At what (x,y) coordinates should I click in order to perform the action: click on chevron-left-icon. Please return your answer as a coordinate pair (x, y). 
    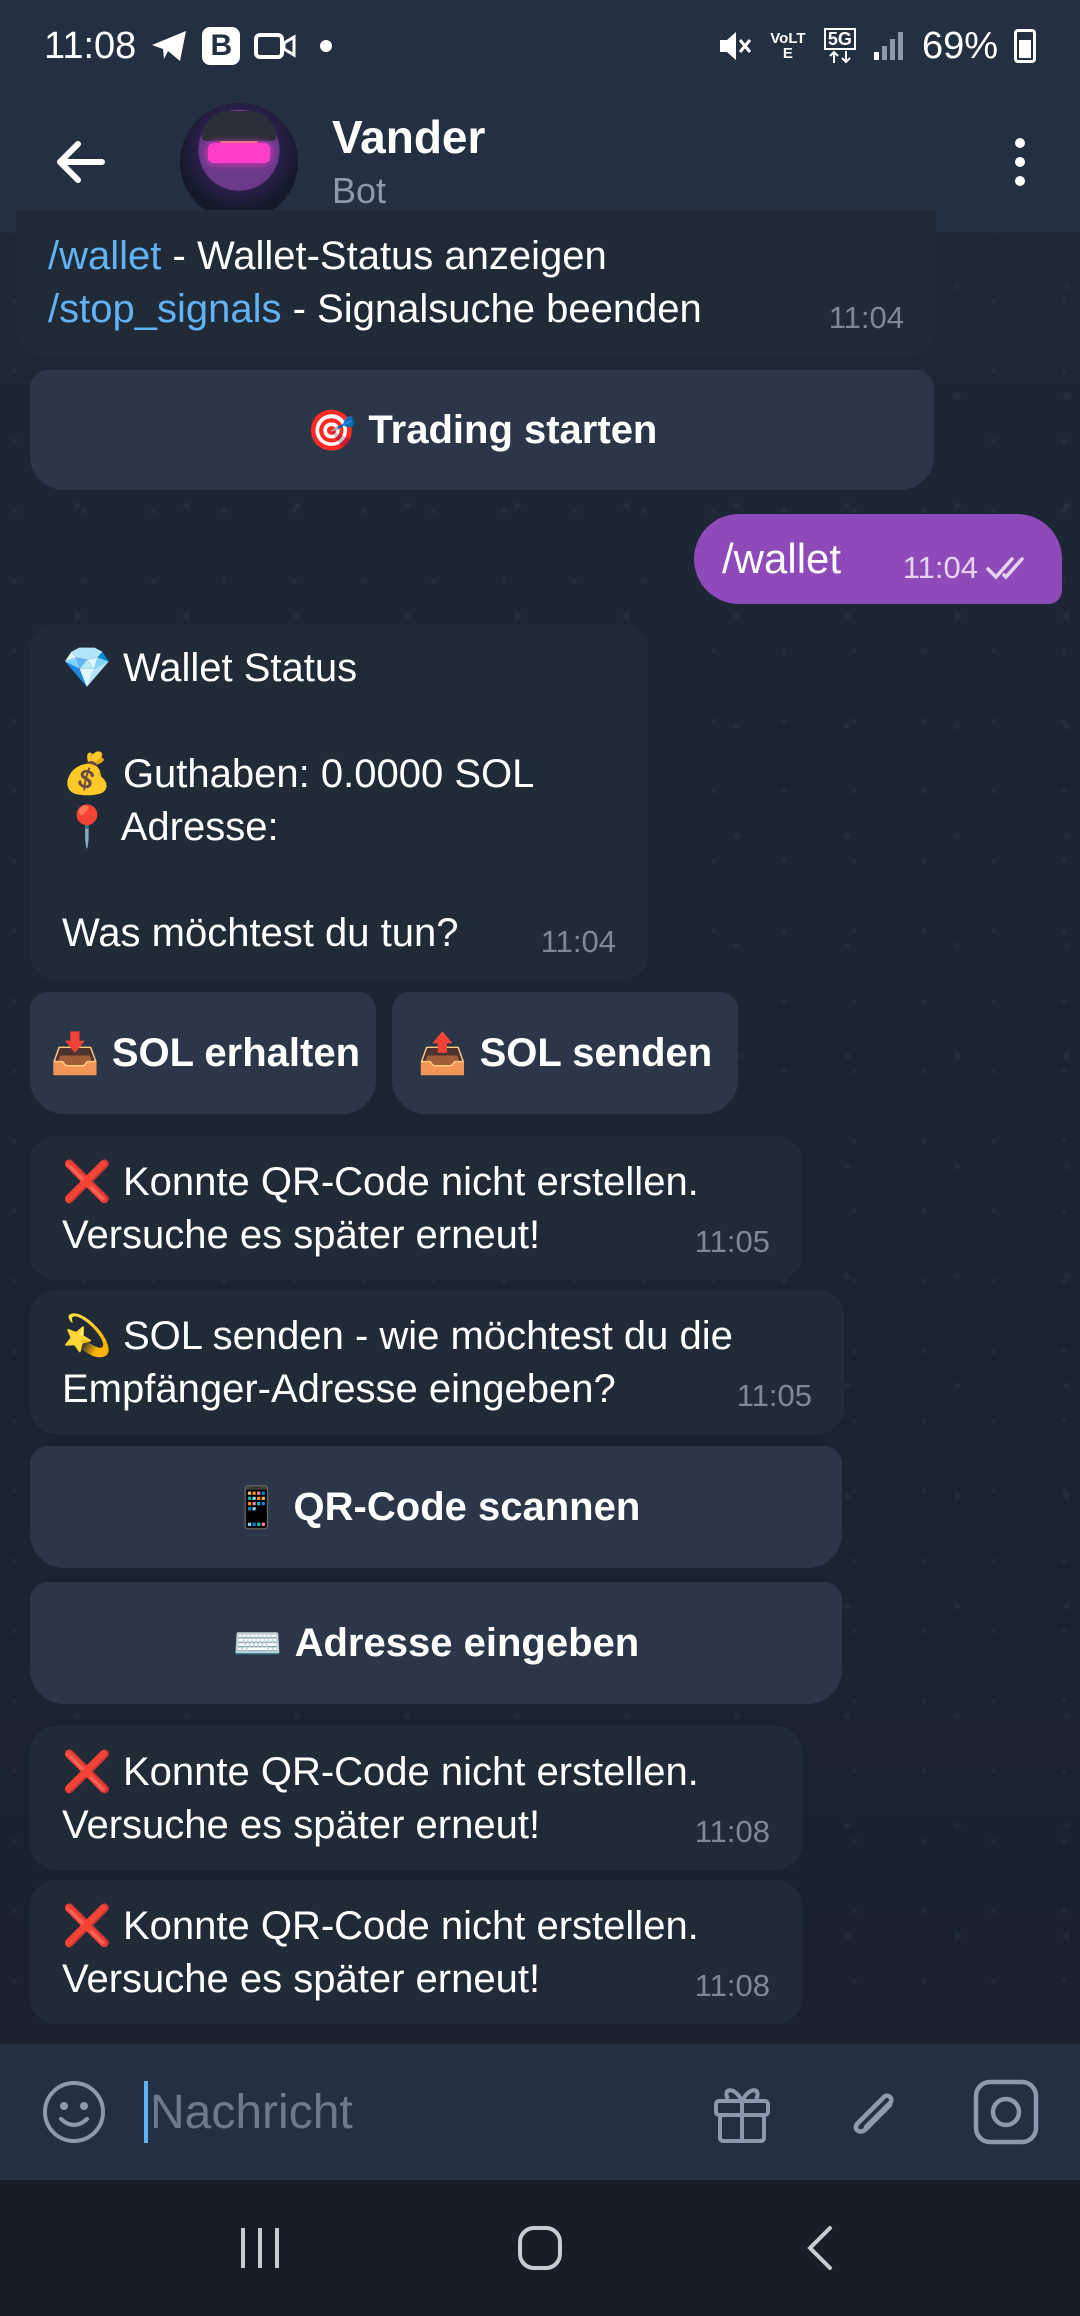
    Looking at the image, I should click on (819, 2248).